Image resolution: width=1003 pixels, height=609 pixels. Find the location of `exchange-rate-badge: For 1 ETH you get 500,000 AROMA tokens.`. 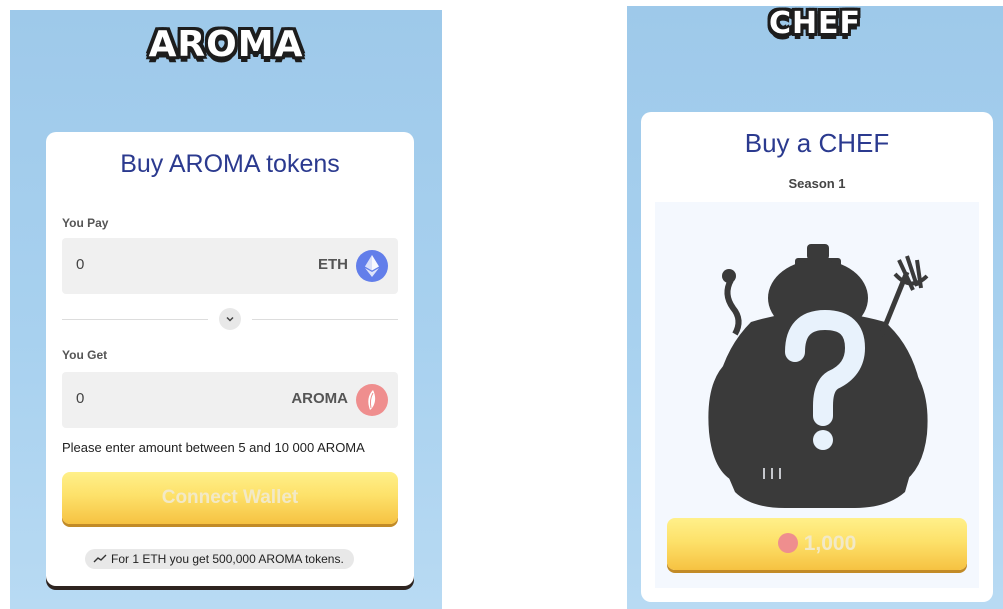

exchange-rate-badge: For 1 ETH you get 500,000 AROMA tokens. is located at coordinates (219, 559).